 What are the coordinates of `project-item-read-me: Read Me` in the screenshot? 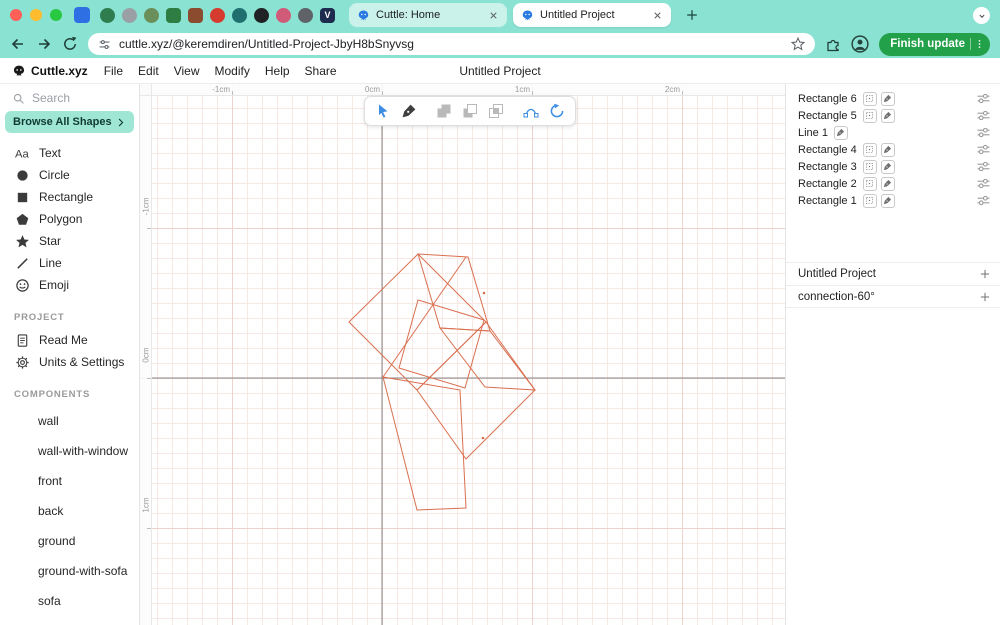 It's located at (69, 340).